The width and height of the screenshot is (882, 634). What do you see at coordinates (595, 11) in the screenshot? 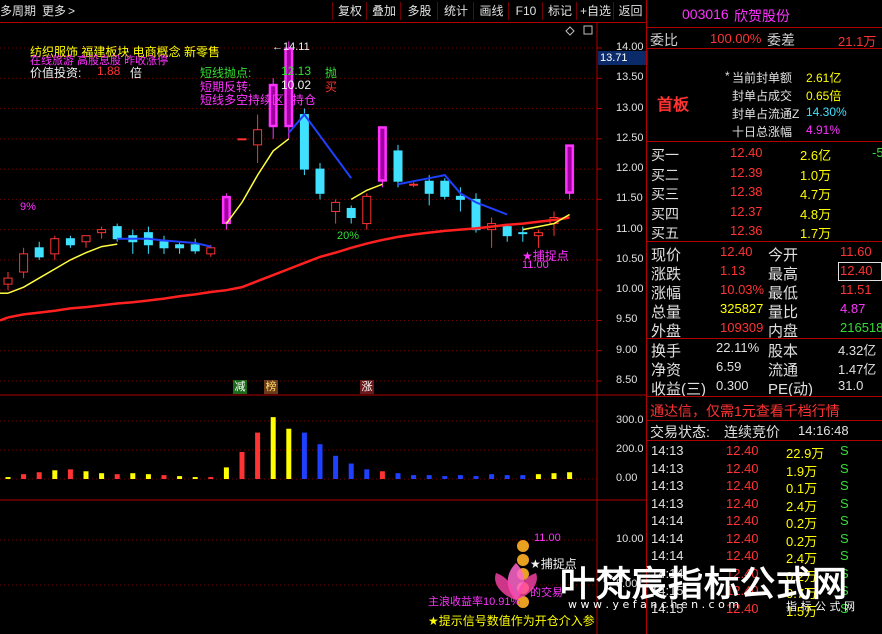
I see `toolbar-button-7: +自选` at bounding box center [595, 11].